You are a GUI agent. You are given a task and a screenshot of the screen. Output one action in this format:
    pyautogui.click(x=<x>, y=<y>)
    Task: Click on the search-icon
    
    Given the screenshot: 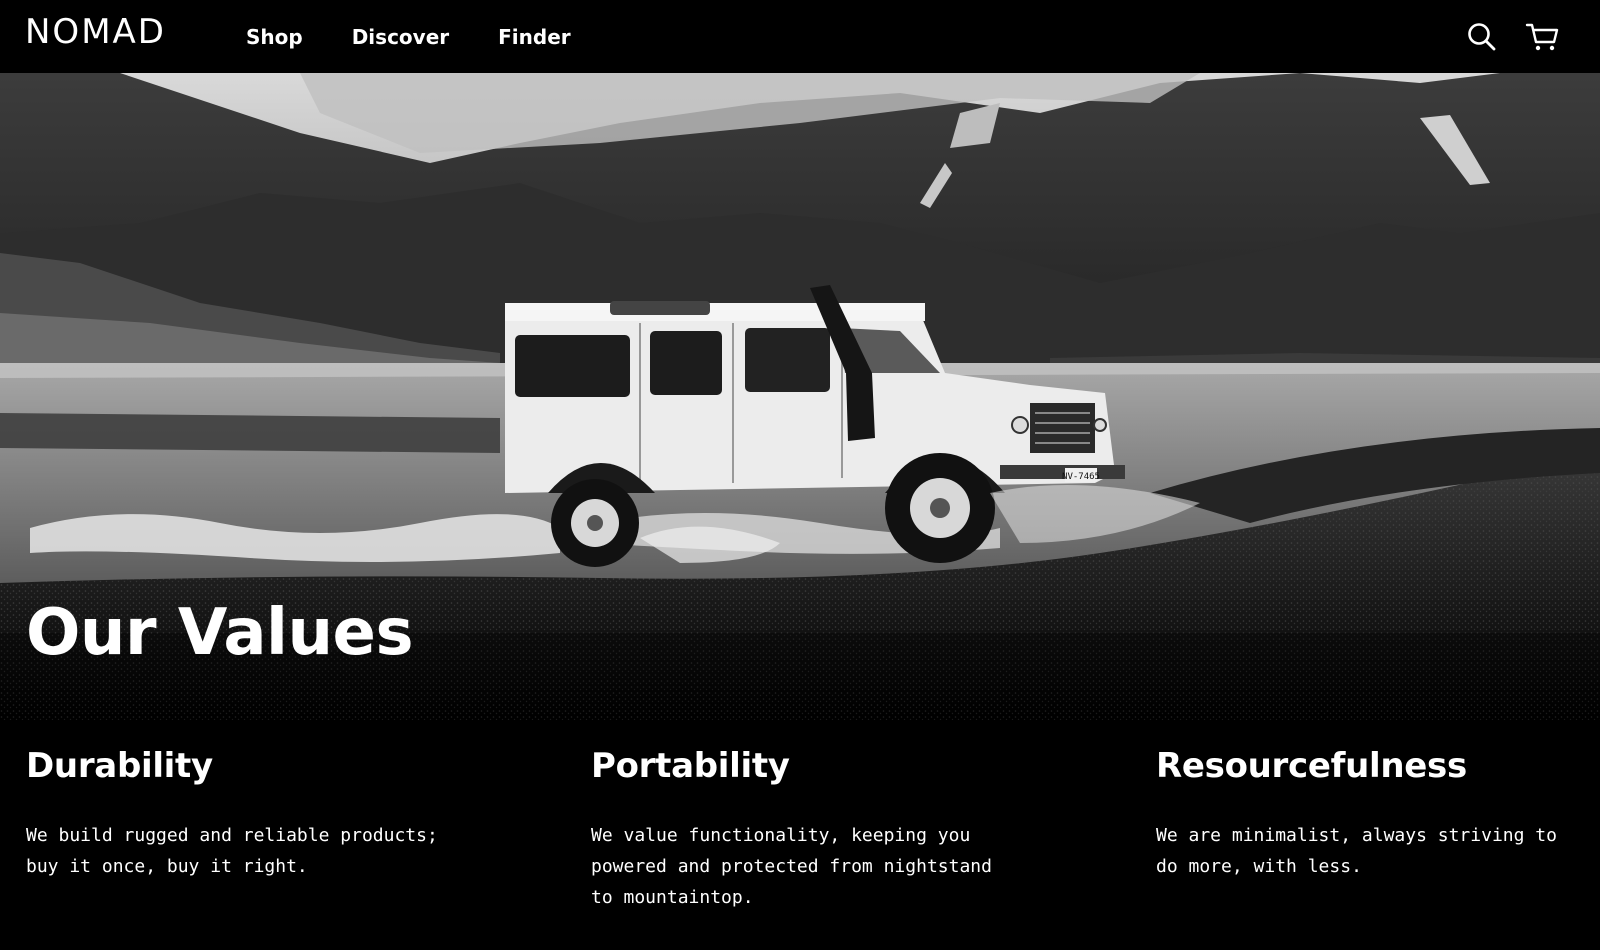 What is the action you would take?
    pyautogui.click(x=1482, y=37)
    